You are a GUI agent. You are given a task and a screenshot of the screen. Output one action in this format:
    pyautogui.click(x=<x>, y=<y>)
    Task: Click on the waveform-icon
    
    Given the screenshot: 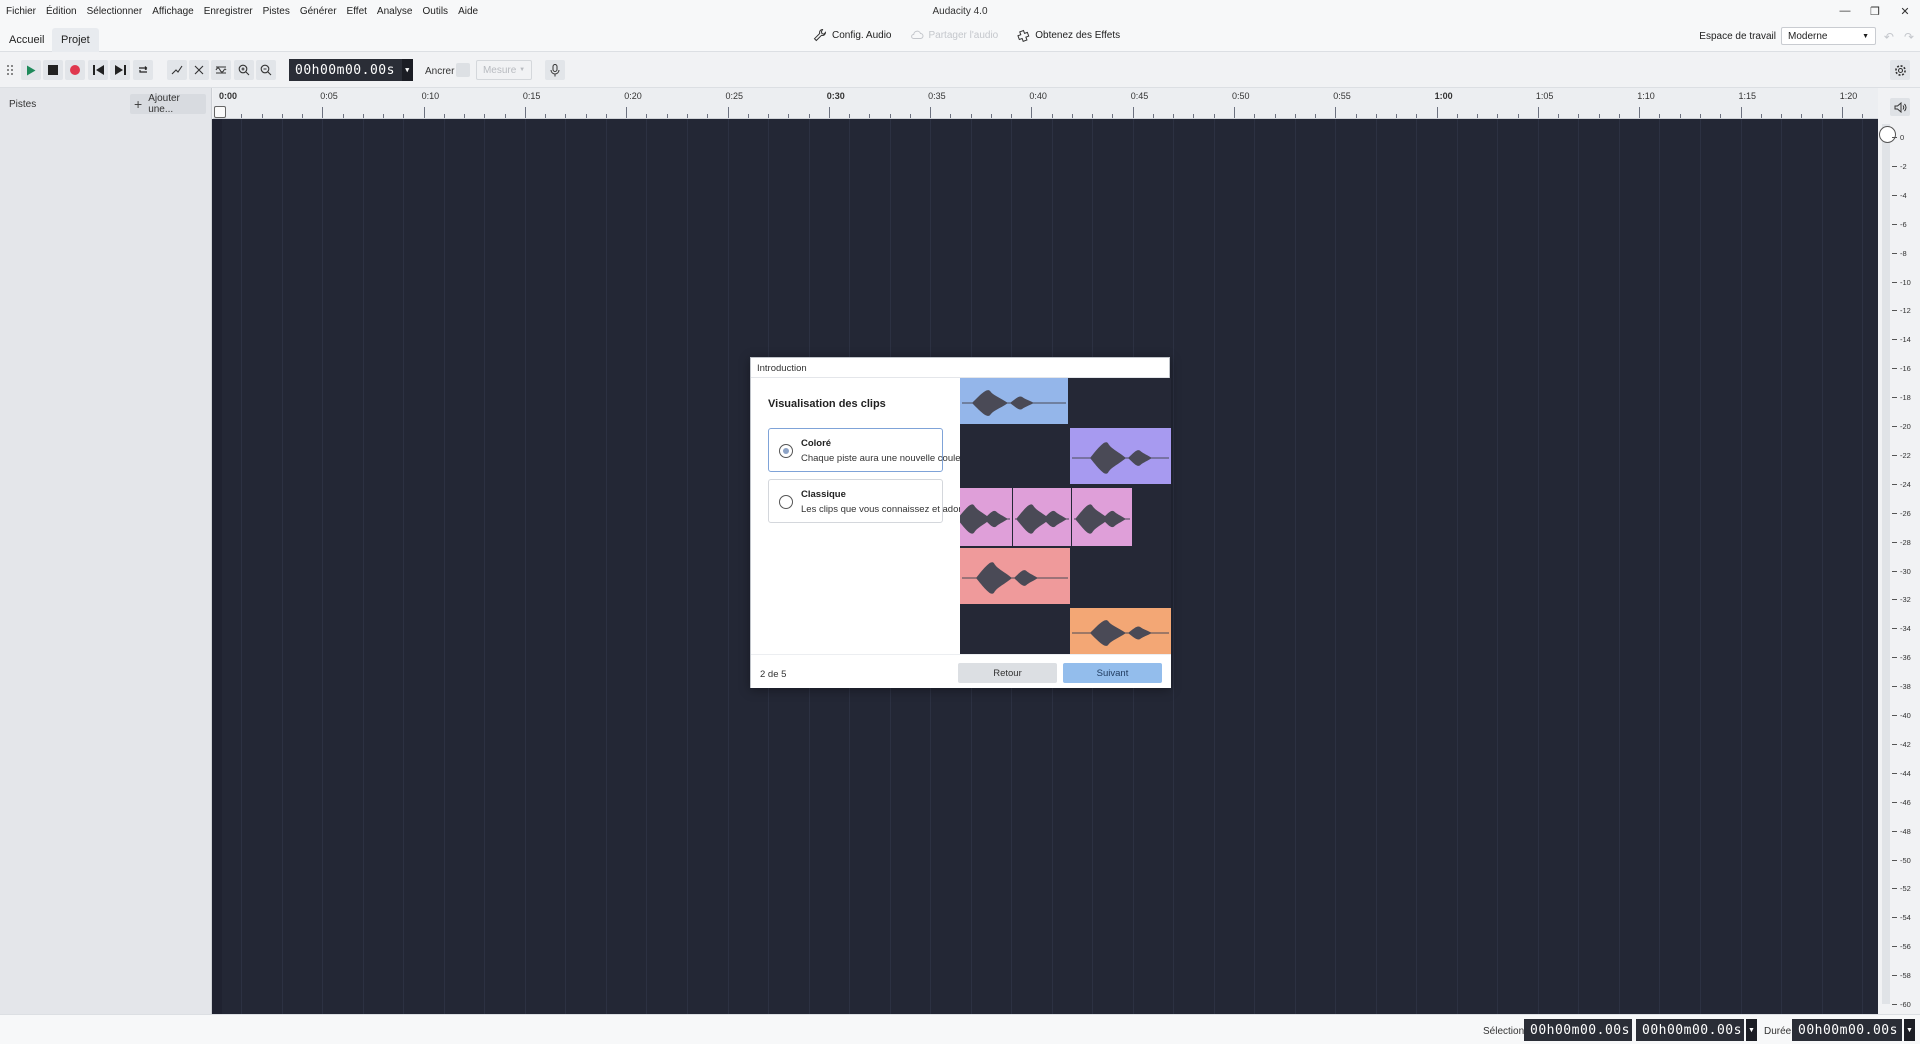 What is the action you would take?
    pyautogui.click(x=221, y=70)
    